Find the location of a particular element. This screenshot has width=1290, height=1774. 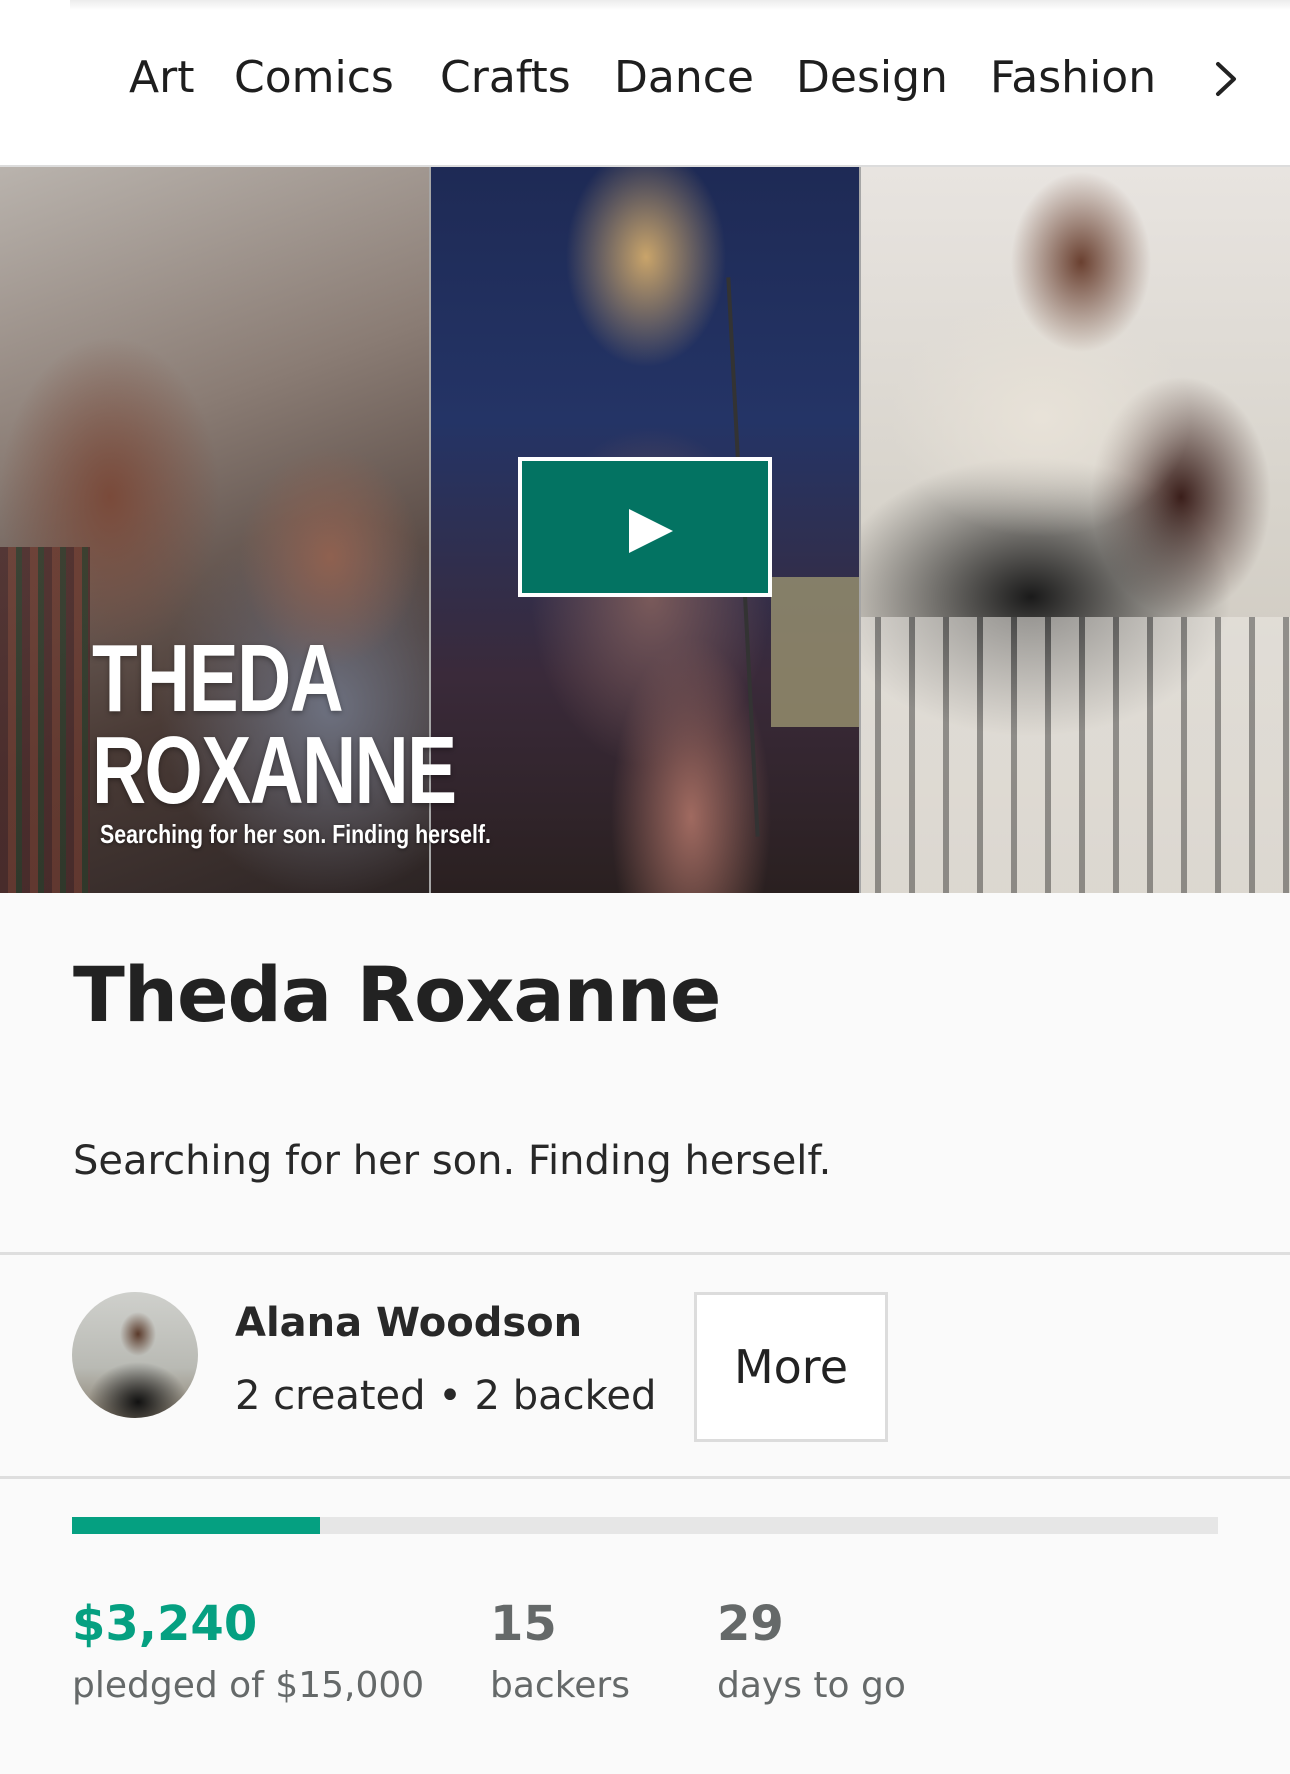

creator-stats: 2 created • 2 backed is located at coordinates (446, 1396).